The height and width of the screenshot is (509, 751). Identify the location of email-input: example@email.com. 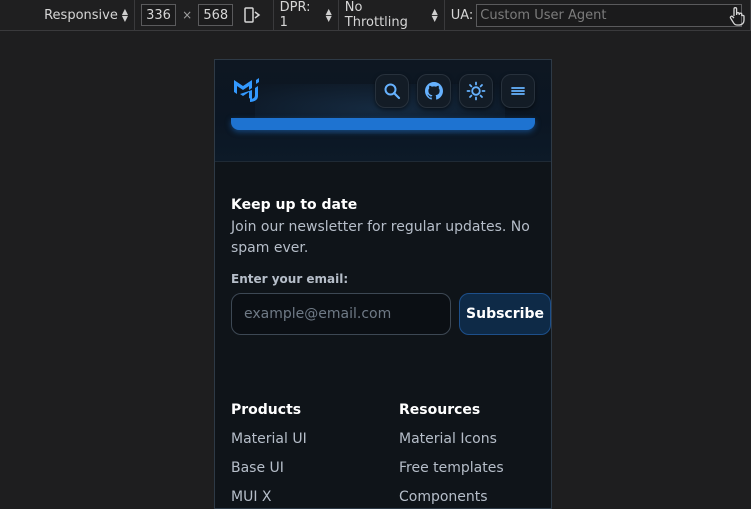
(341, 314).